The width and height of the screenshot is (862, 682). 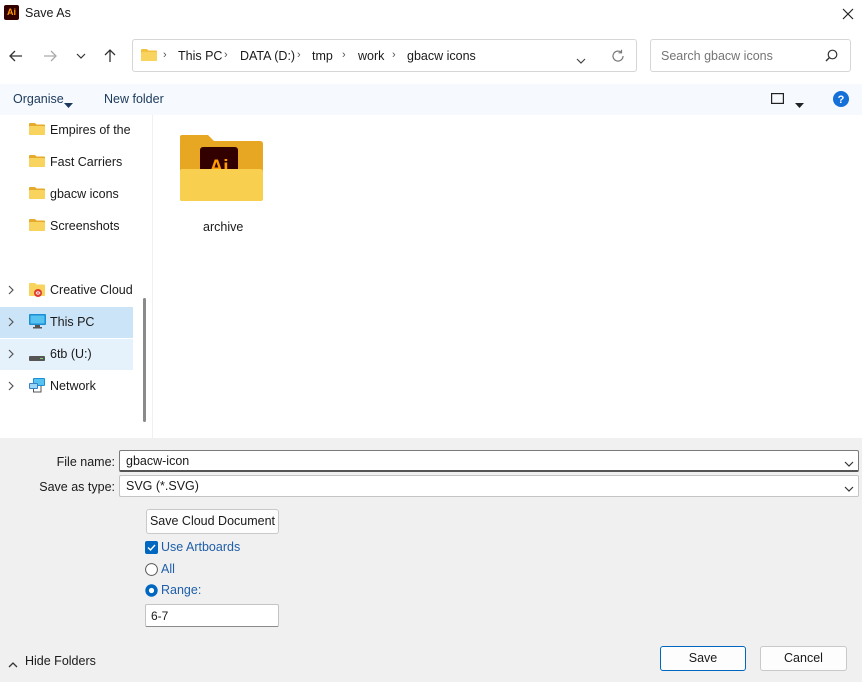 I want to click on nav-item-label: Fast Carriers, so click(x=86, y=162).